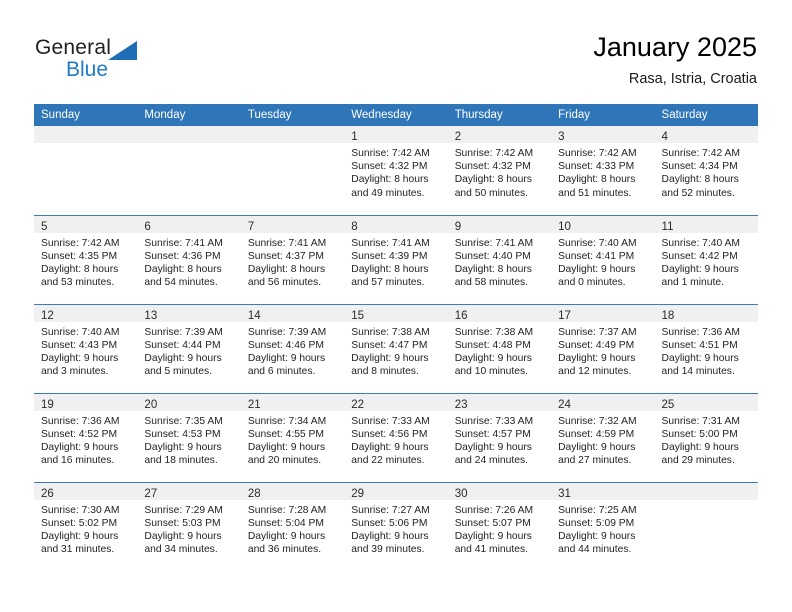  What do you see at coordinates (706, 313) in the screenshot?
I see `day-number-band: 18` at bounding box center [706, 313].